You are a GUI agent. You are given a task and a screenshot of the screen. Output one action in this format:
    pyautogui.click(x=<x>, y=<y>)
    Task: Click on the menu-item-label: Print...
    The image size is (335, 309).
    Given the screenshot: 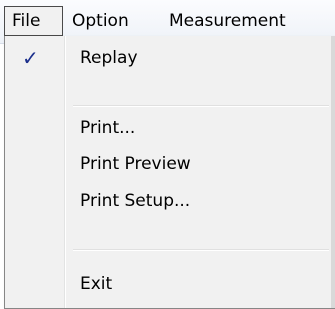 What is the action you would take?
    pyautogui.click(x=108, y=128)
    